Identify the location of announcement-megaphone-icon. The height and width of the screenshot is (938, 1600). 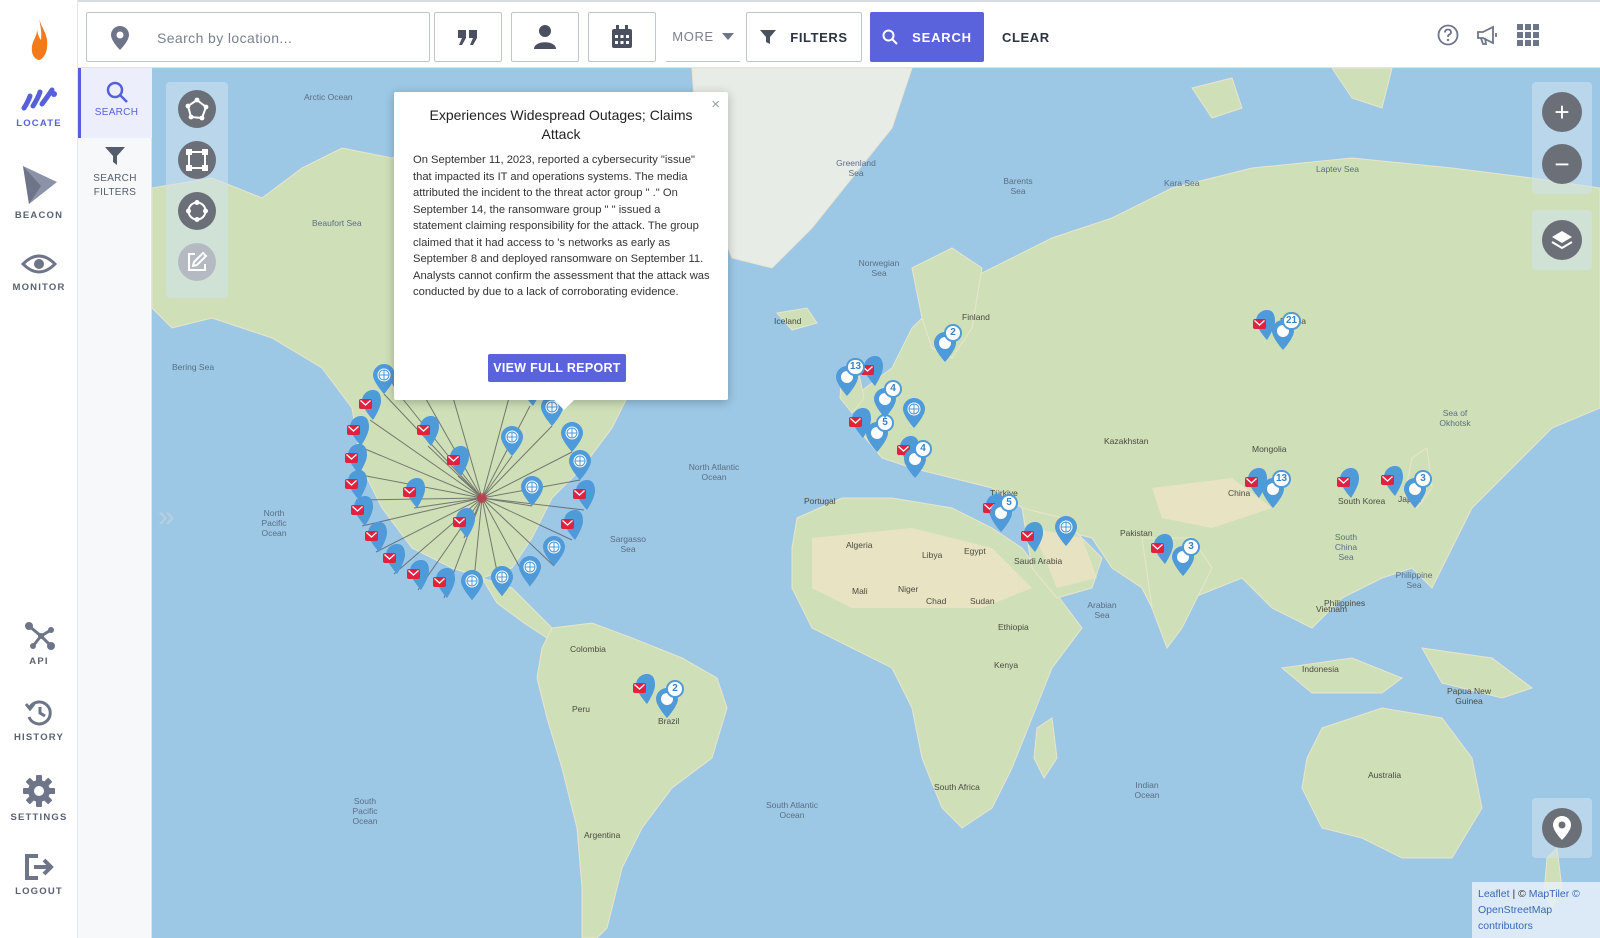
(1487, 35).